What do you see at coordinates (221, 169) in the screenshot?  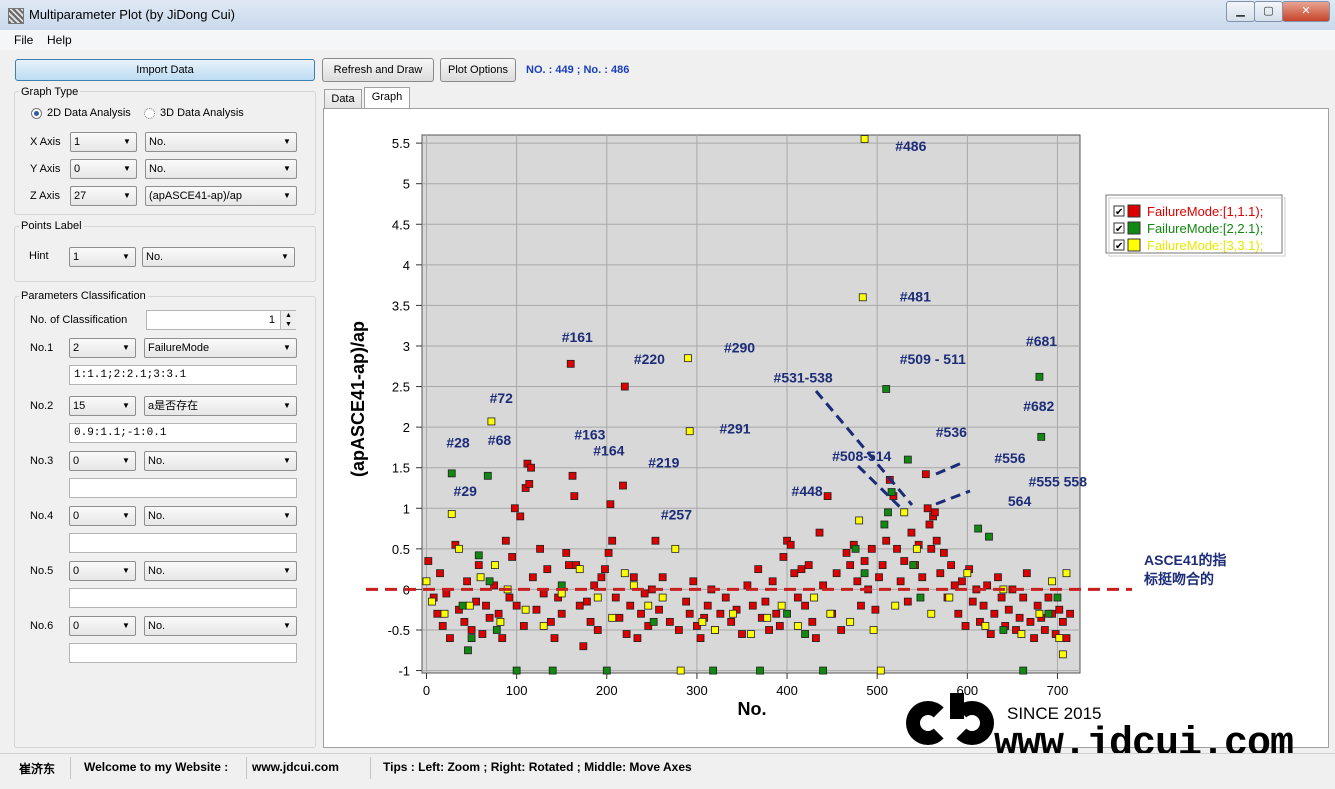 I see `y-axis-field-select: No. ▼` at bounding box center [221, 169].